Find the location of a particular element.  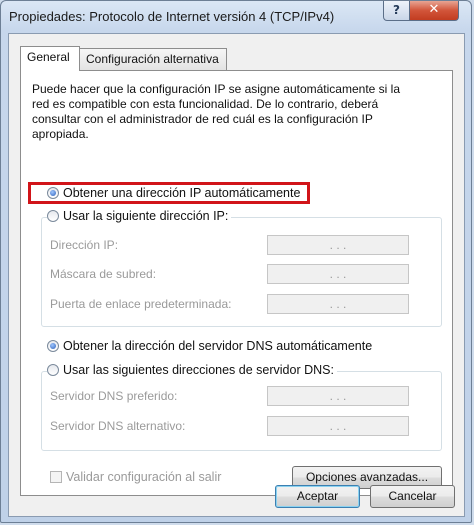

auto-dns-radio is located at coordinates (53, 346).